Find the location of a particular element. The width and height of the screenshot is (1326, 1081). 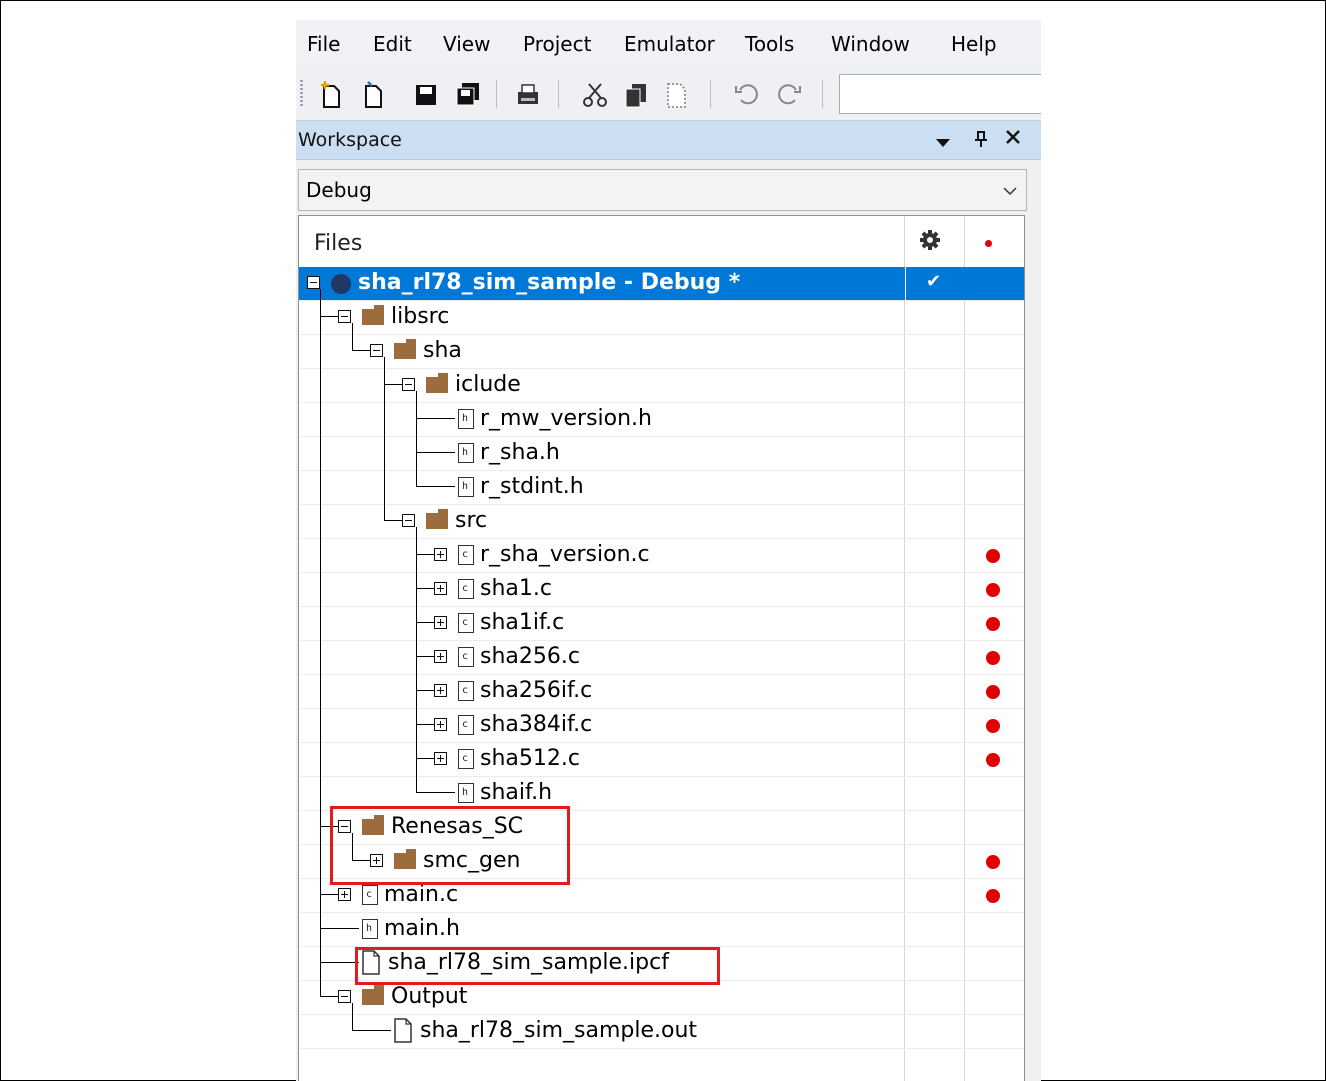

tree-item-label: sha1.c is located at coordinates (516, 588).